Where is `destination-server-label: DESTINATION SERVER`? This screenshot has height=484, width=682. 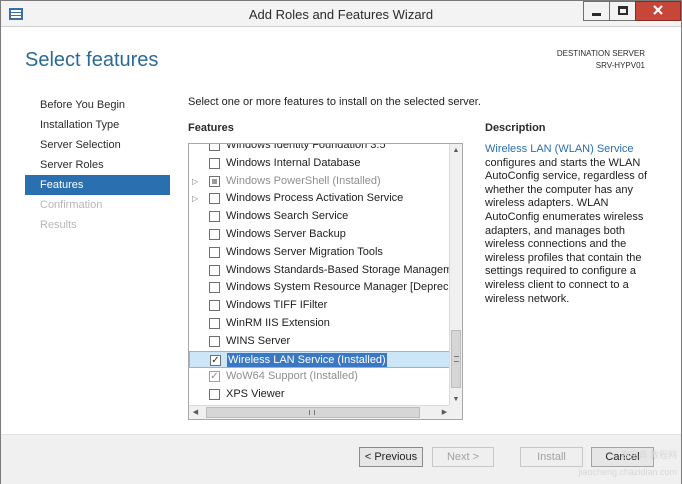
destination-server-label: DESTINATION SERVER is located at coordinates (600, 53).